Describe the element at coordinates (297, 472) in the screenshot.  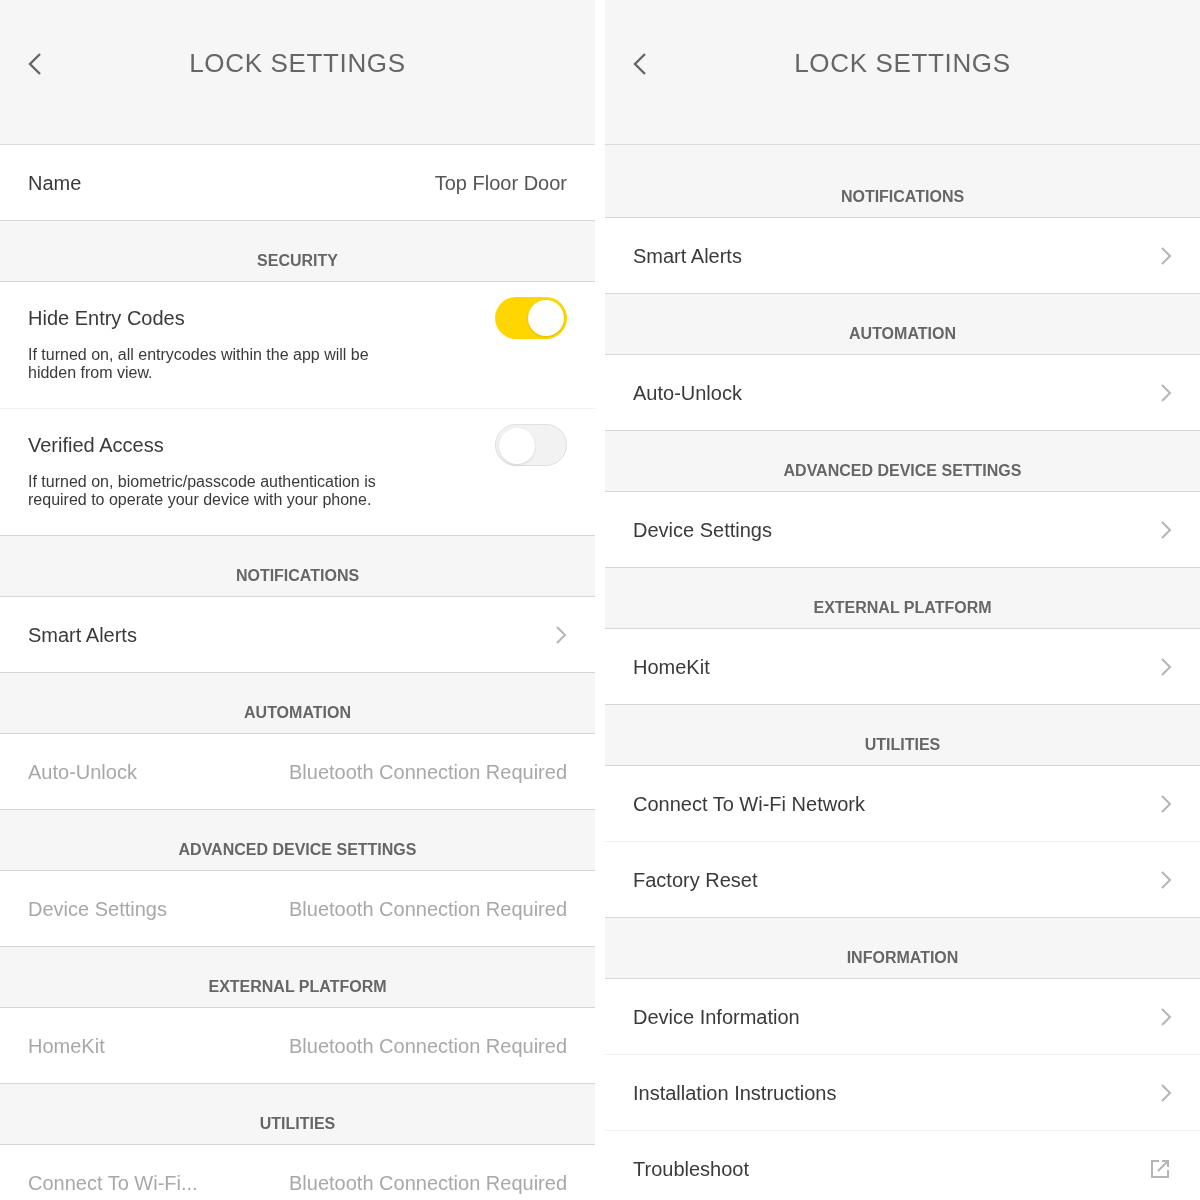
I see `settings-row: Verified Access If turned on, biometric/passcode authentication is required to operate your device with your phone.` at that location.